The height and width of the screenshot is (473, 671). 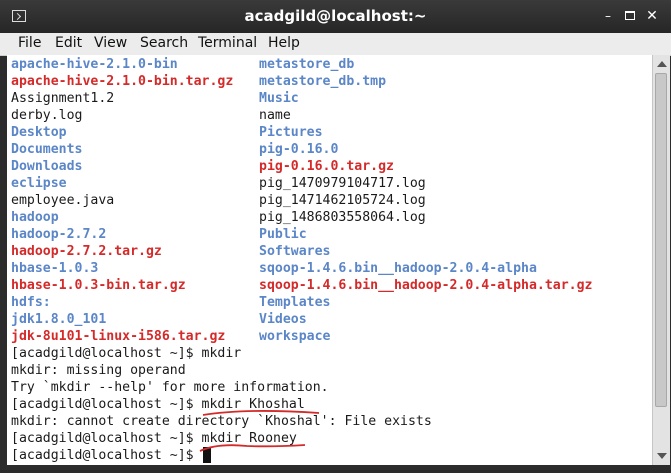 What do you see at coordinates (94, 64) in the screenshot?
I see `listing-entry-left: apache-hive-2.1.0-bin` at bounding box center [94, 64].